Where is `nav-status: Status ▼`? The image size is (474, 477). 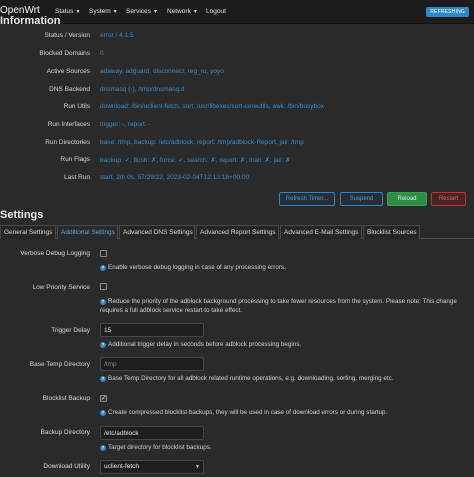
nav-status: Status ▼ is located at coordinates (67, 11).